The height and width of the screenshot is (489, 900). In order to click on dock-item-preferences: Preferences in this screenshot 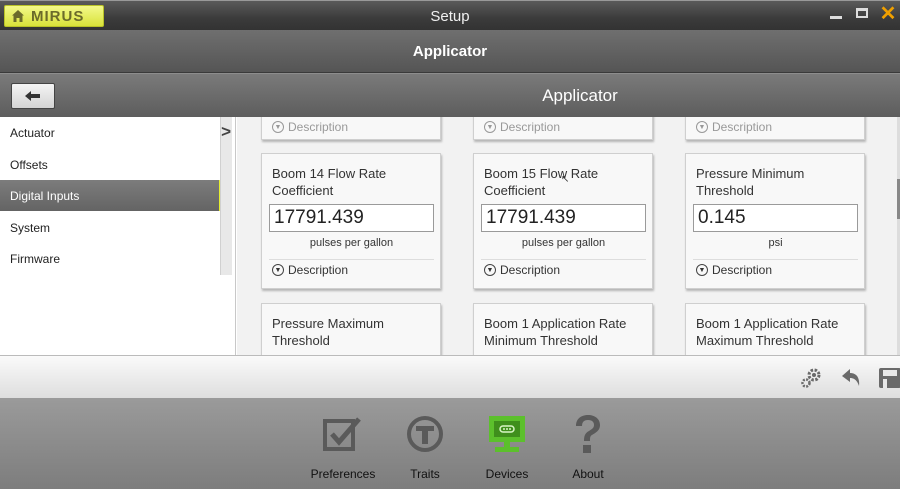, I will do `click(343, 450)`.